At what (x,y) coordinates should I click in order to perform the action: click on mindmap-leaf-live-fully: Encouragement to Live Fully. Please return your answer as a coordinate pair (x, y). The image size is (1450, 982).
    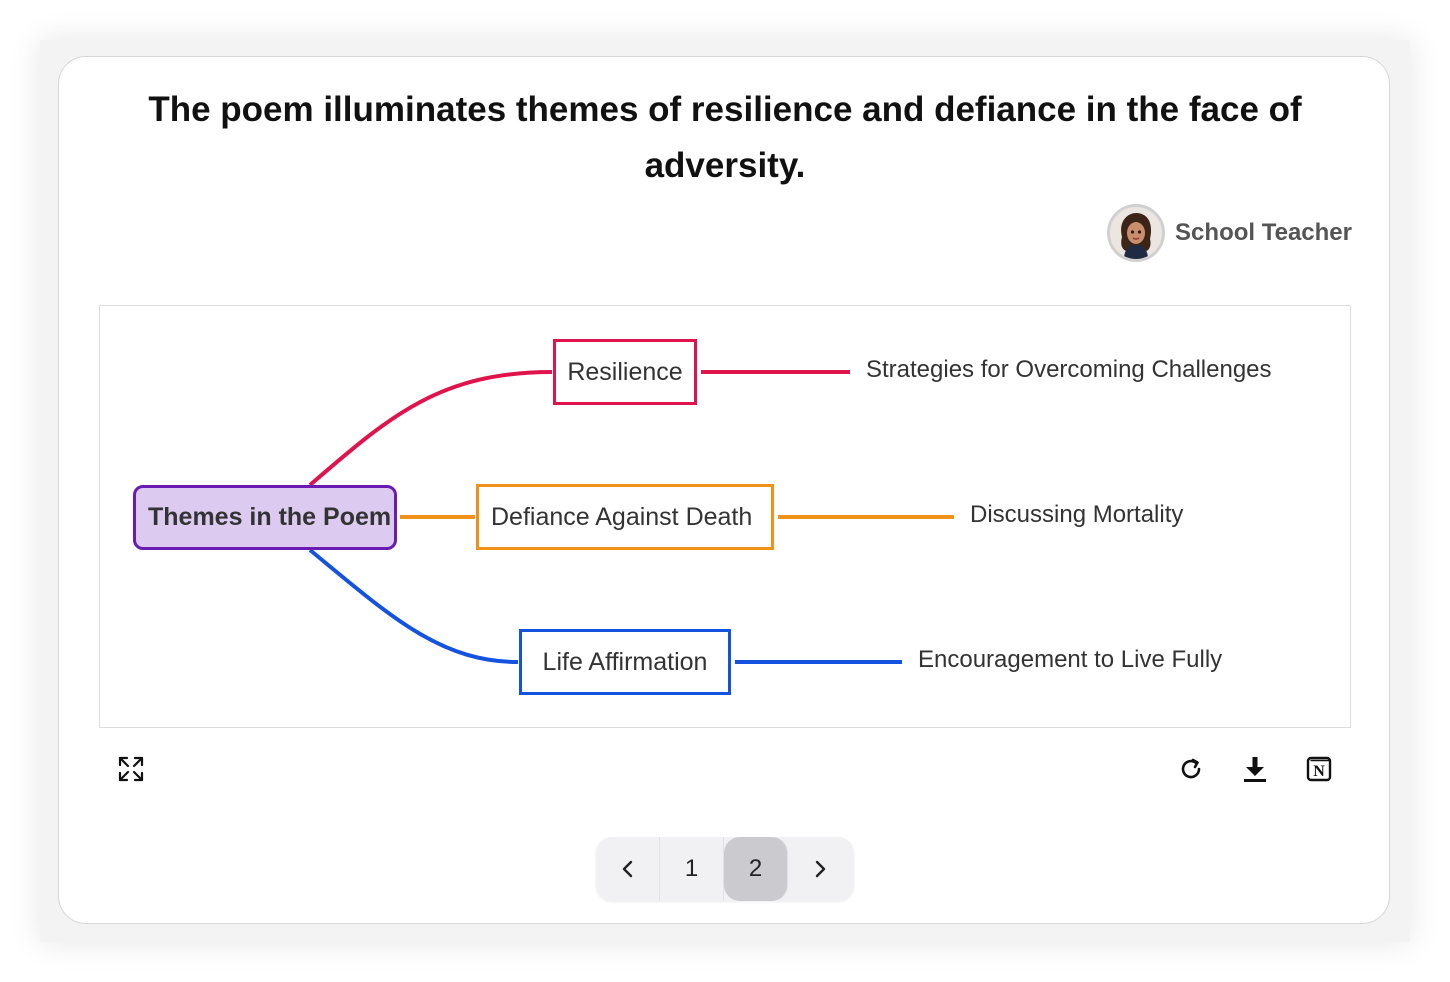
    Looking at the image, I should click on (1070, 660).